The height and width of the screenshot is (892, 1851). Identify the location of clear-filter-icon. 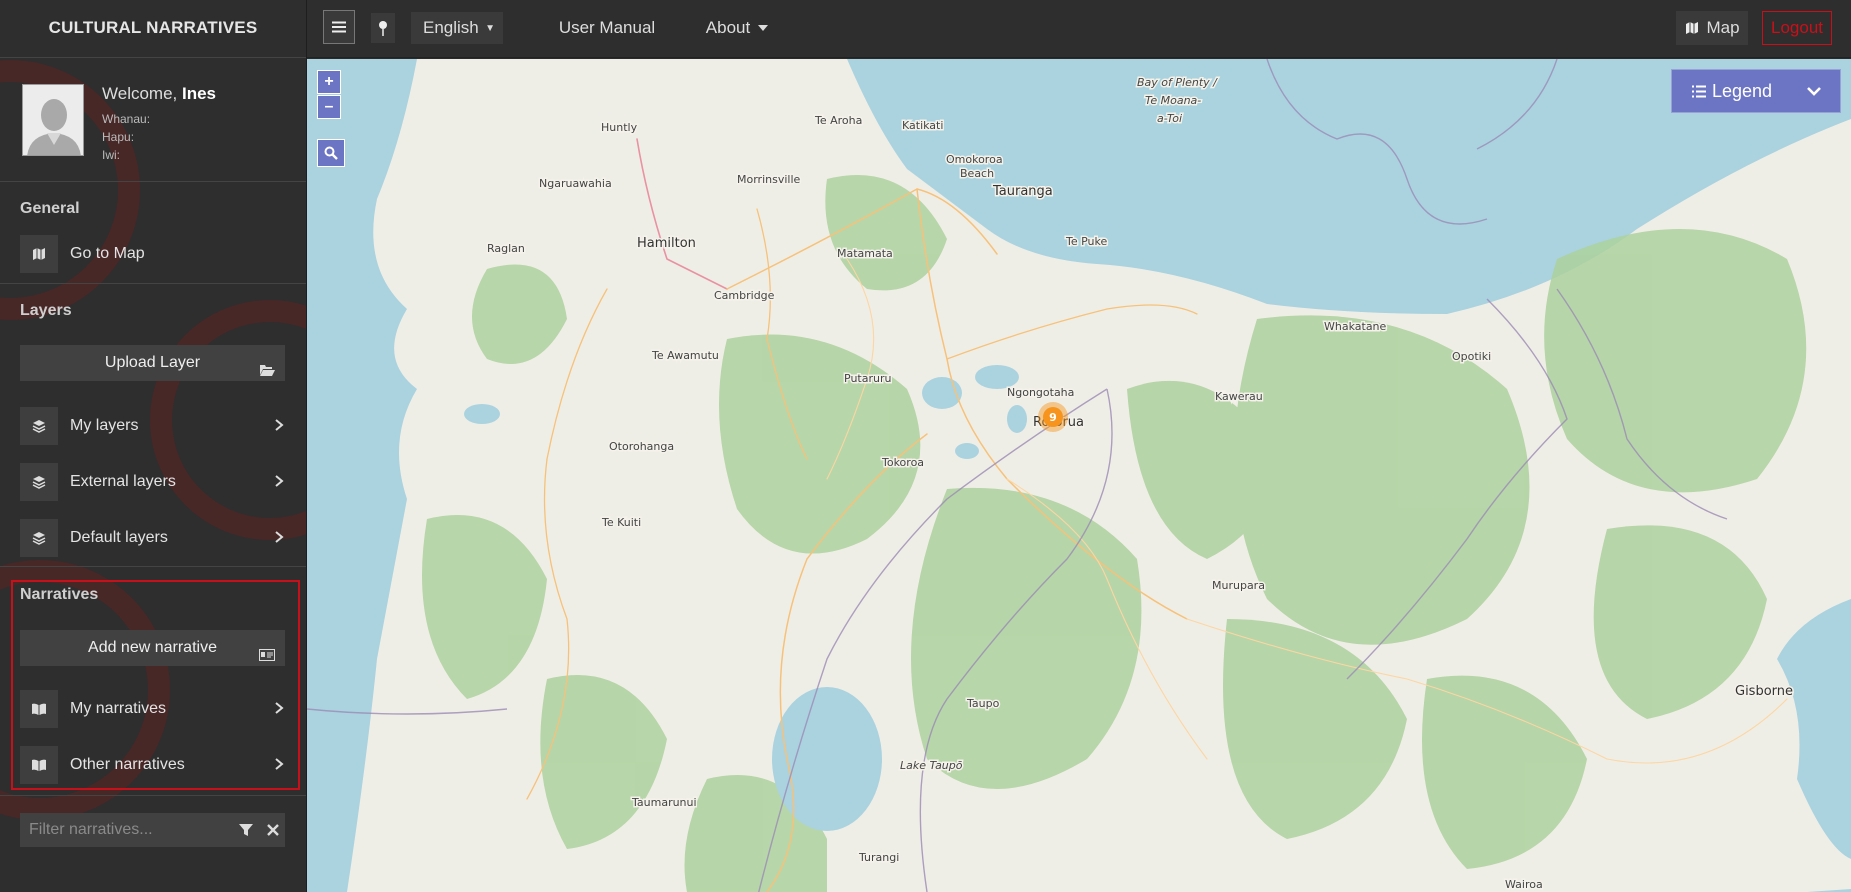
(273, 832).